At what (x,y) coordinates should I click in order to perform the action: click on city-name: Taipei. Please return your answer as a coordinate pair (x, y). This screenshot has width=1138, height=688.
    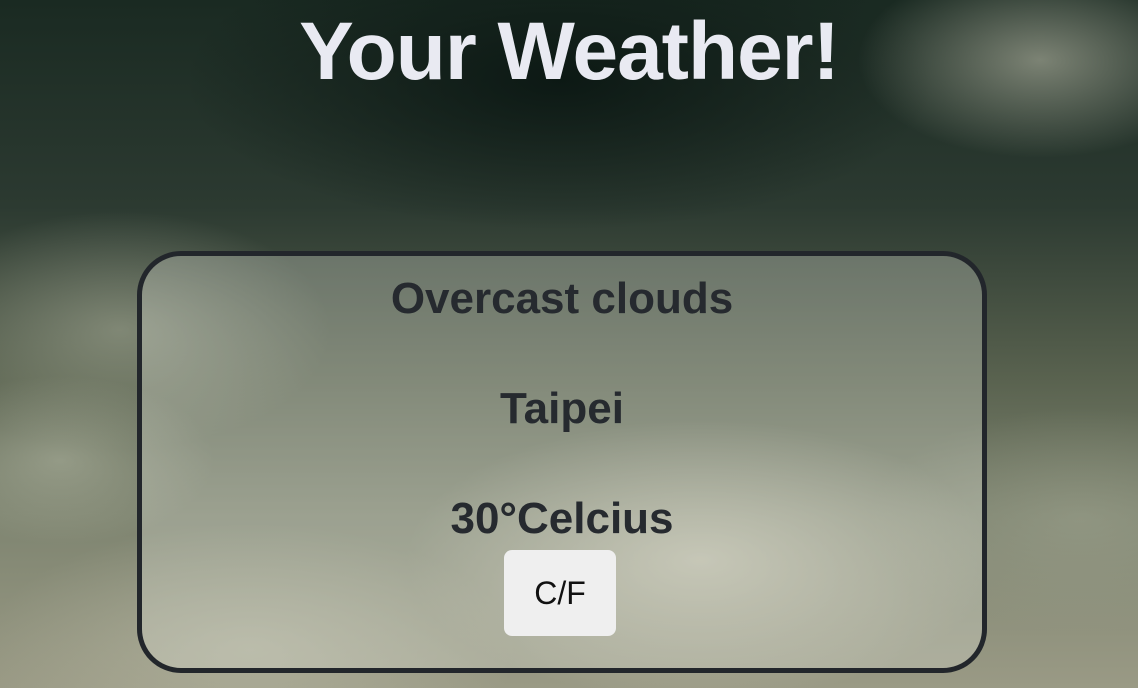
    Looking at the image, I should click on (562, 408).